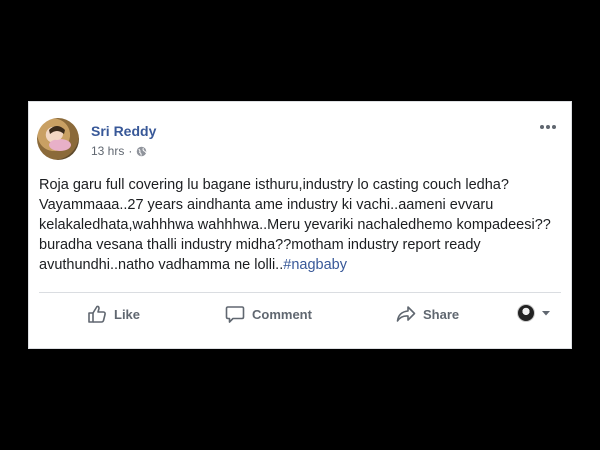  I want to click on post-meta: 13 hrs ·, so click(119, 151).